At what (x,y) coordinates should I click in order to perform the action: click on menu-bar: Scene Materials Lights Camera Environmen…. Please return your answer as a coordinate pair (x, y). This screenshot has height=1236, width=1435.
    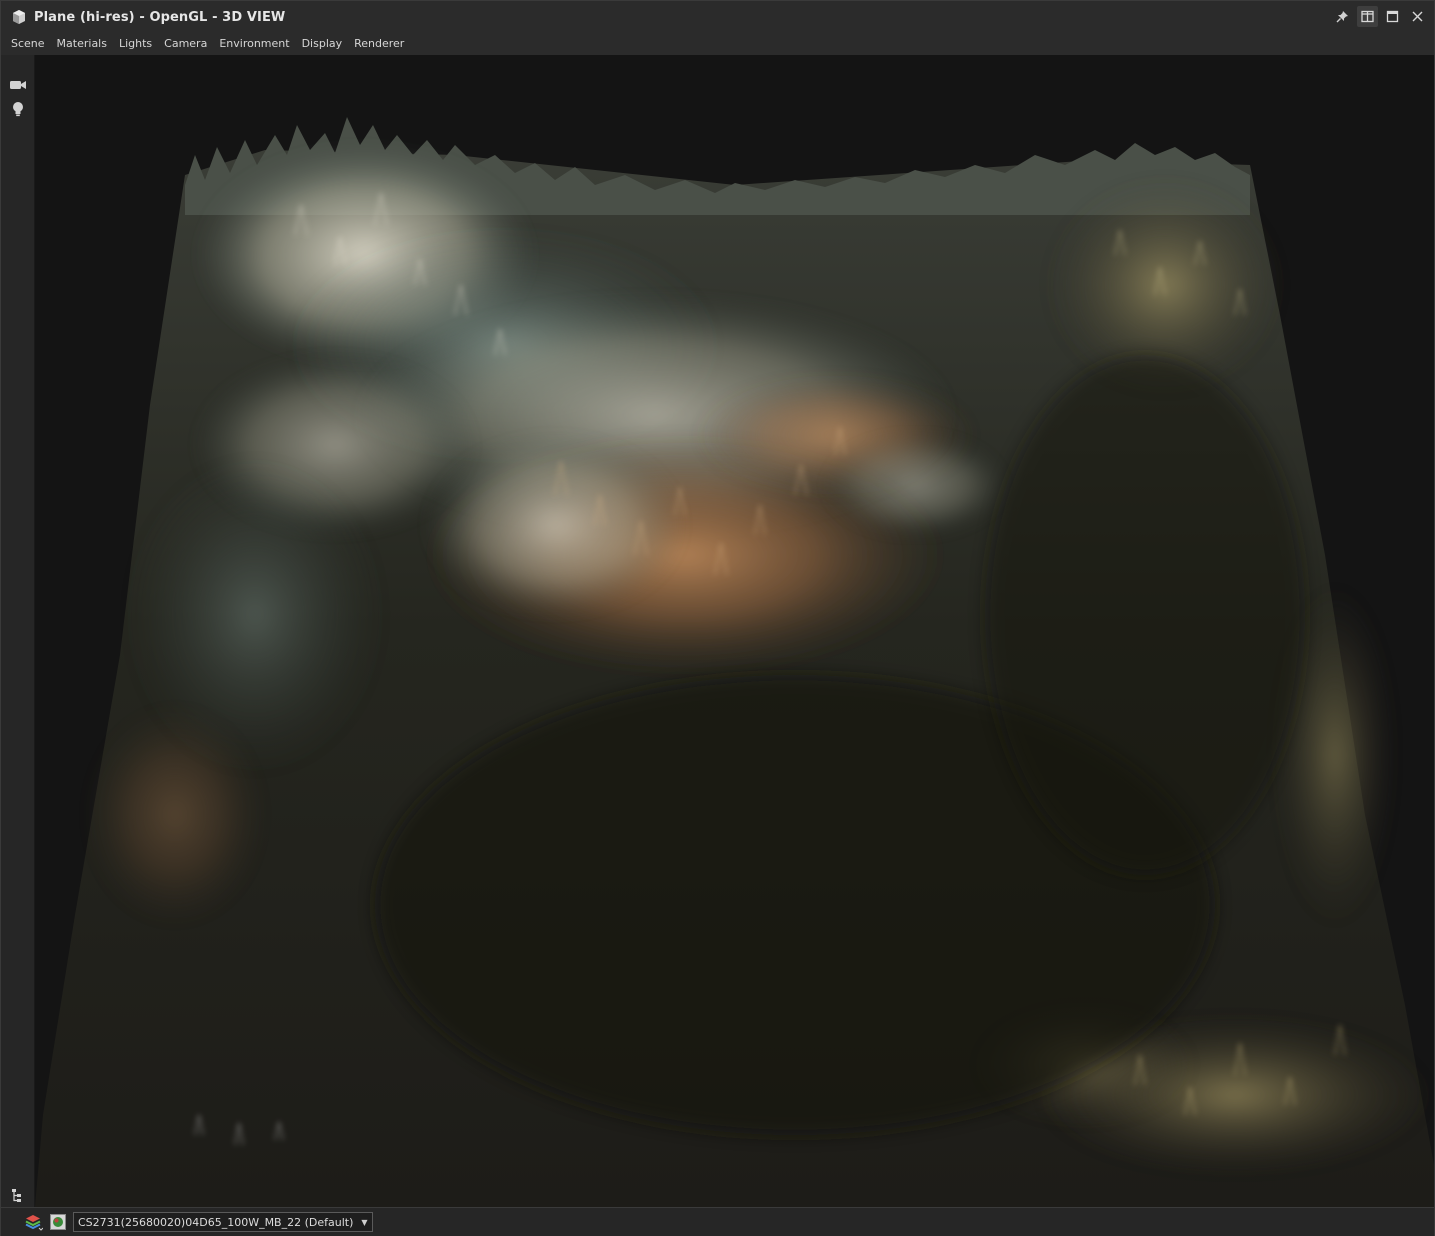
    Looking at the image, I should click on (717, 44).